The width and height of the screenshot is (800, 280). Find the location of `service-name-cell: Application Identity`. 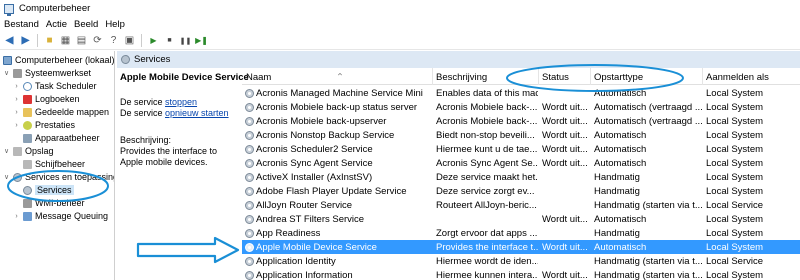

service-name-cell: Application Identity is located at coordinates (296, 261).